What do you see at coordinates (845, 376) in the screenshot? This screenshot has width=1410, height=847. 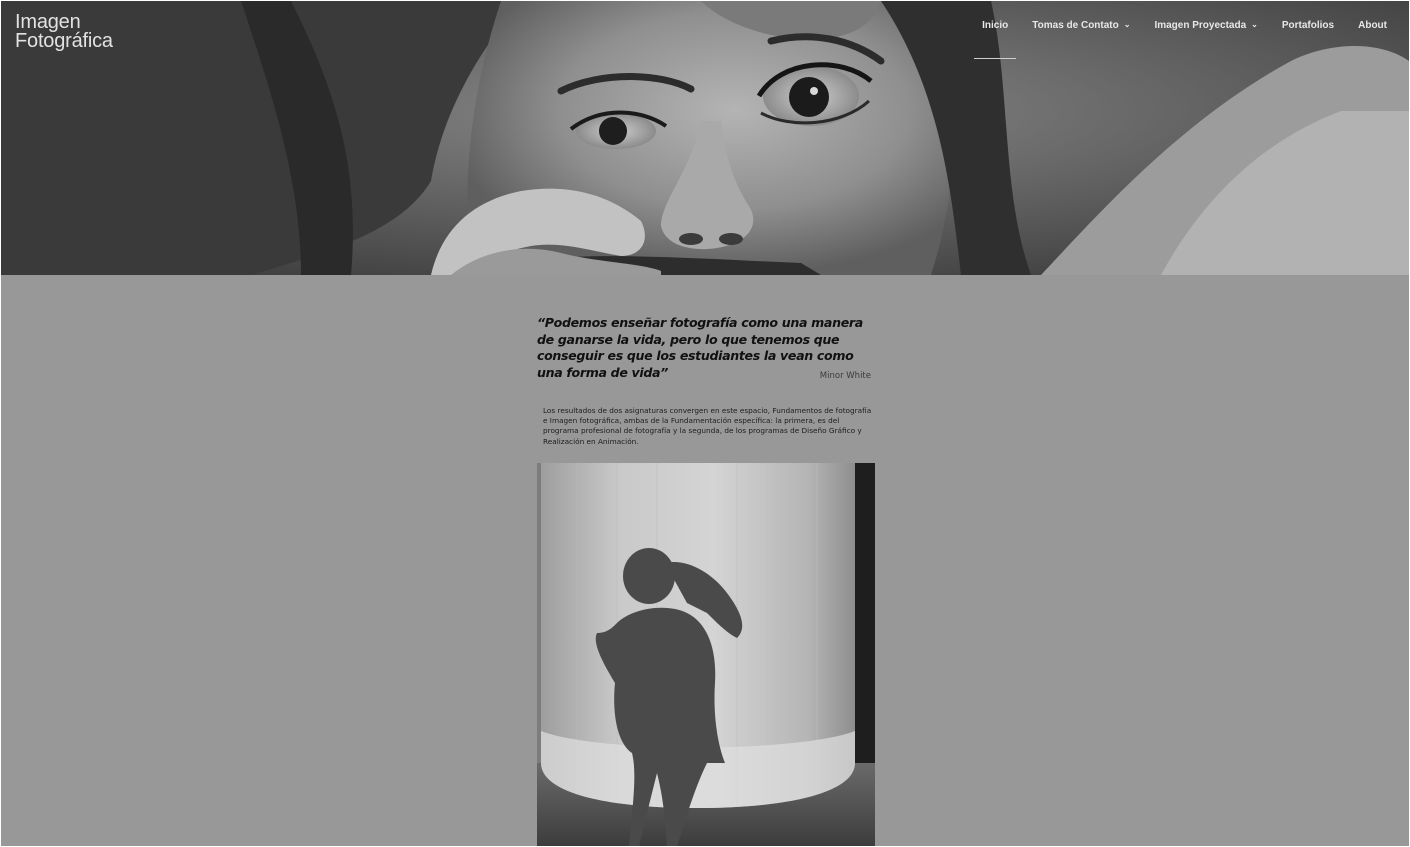 I see `quote-author: Minor White` at bounding box center [845, 376].